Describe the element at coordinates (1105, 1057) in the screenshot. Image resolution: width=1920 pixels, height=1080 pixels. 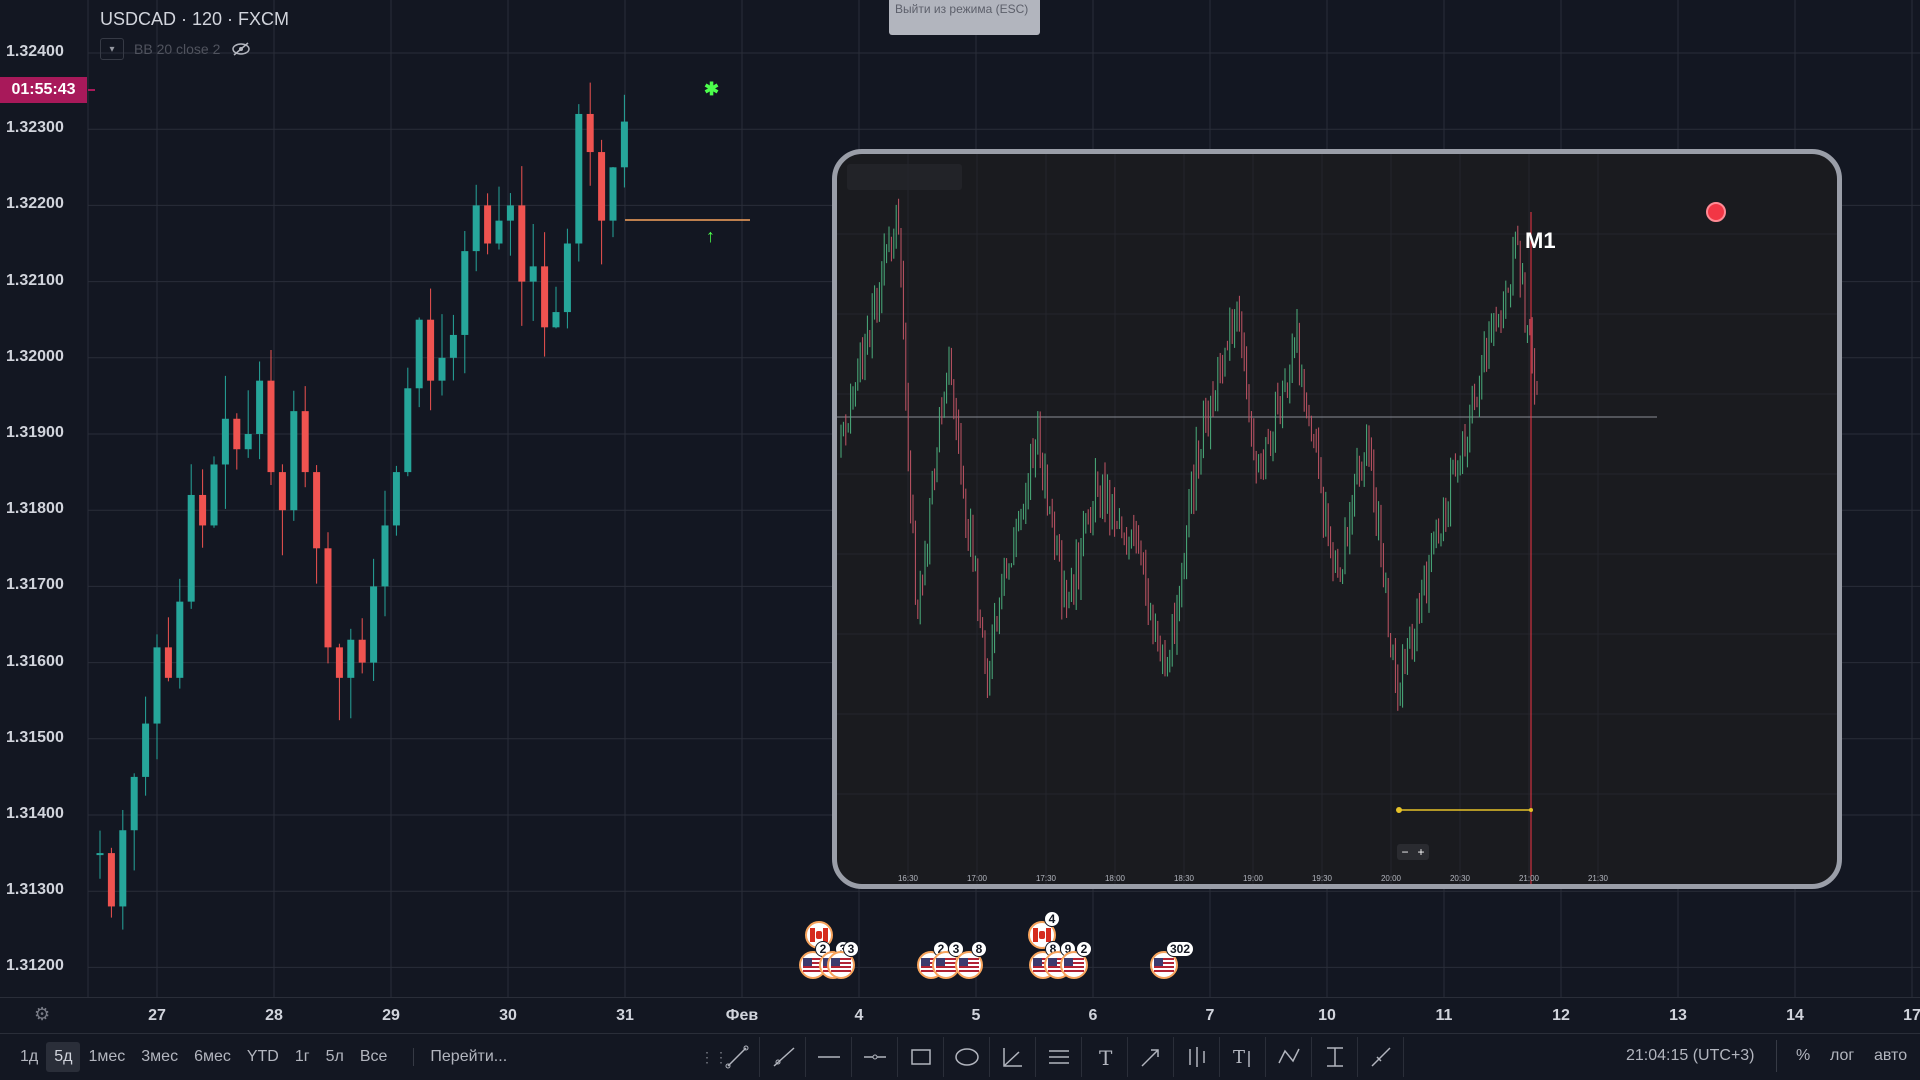
I see `text-tool-button: T` at that location.